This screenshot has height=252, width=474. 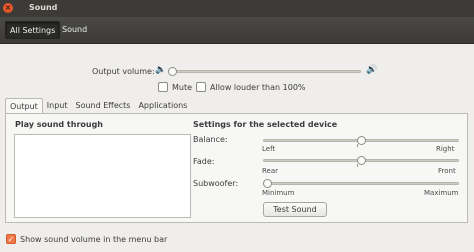 What do you see at coordinates (372, 70) in the screenshot?
I see `speaker-high-icon: 🔊` at bounding box center [372, 70].